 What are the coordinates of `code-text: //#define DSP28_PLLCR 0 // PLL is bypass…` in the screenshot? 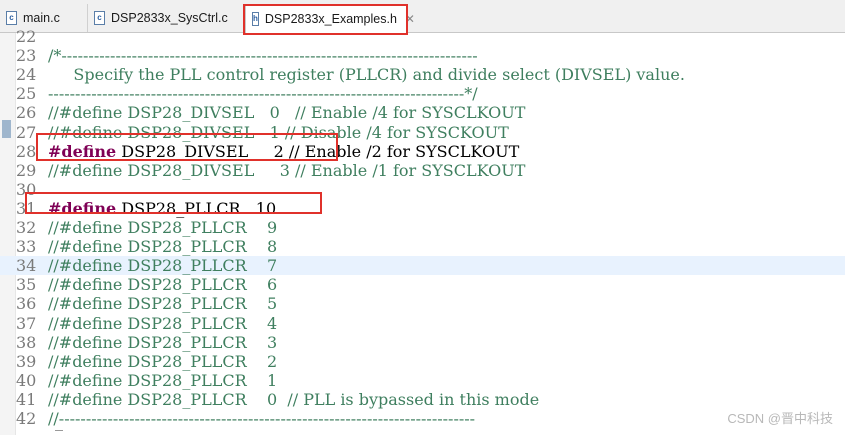 It's located at (294, 399).